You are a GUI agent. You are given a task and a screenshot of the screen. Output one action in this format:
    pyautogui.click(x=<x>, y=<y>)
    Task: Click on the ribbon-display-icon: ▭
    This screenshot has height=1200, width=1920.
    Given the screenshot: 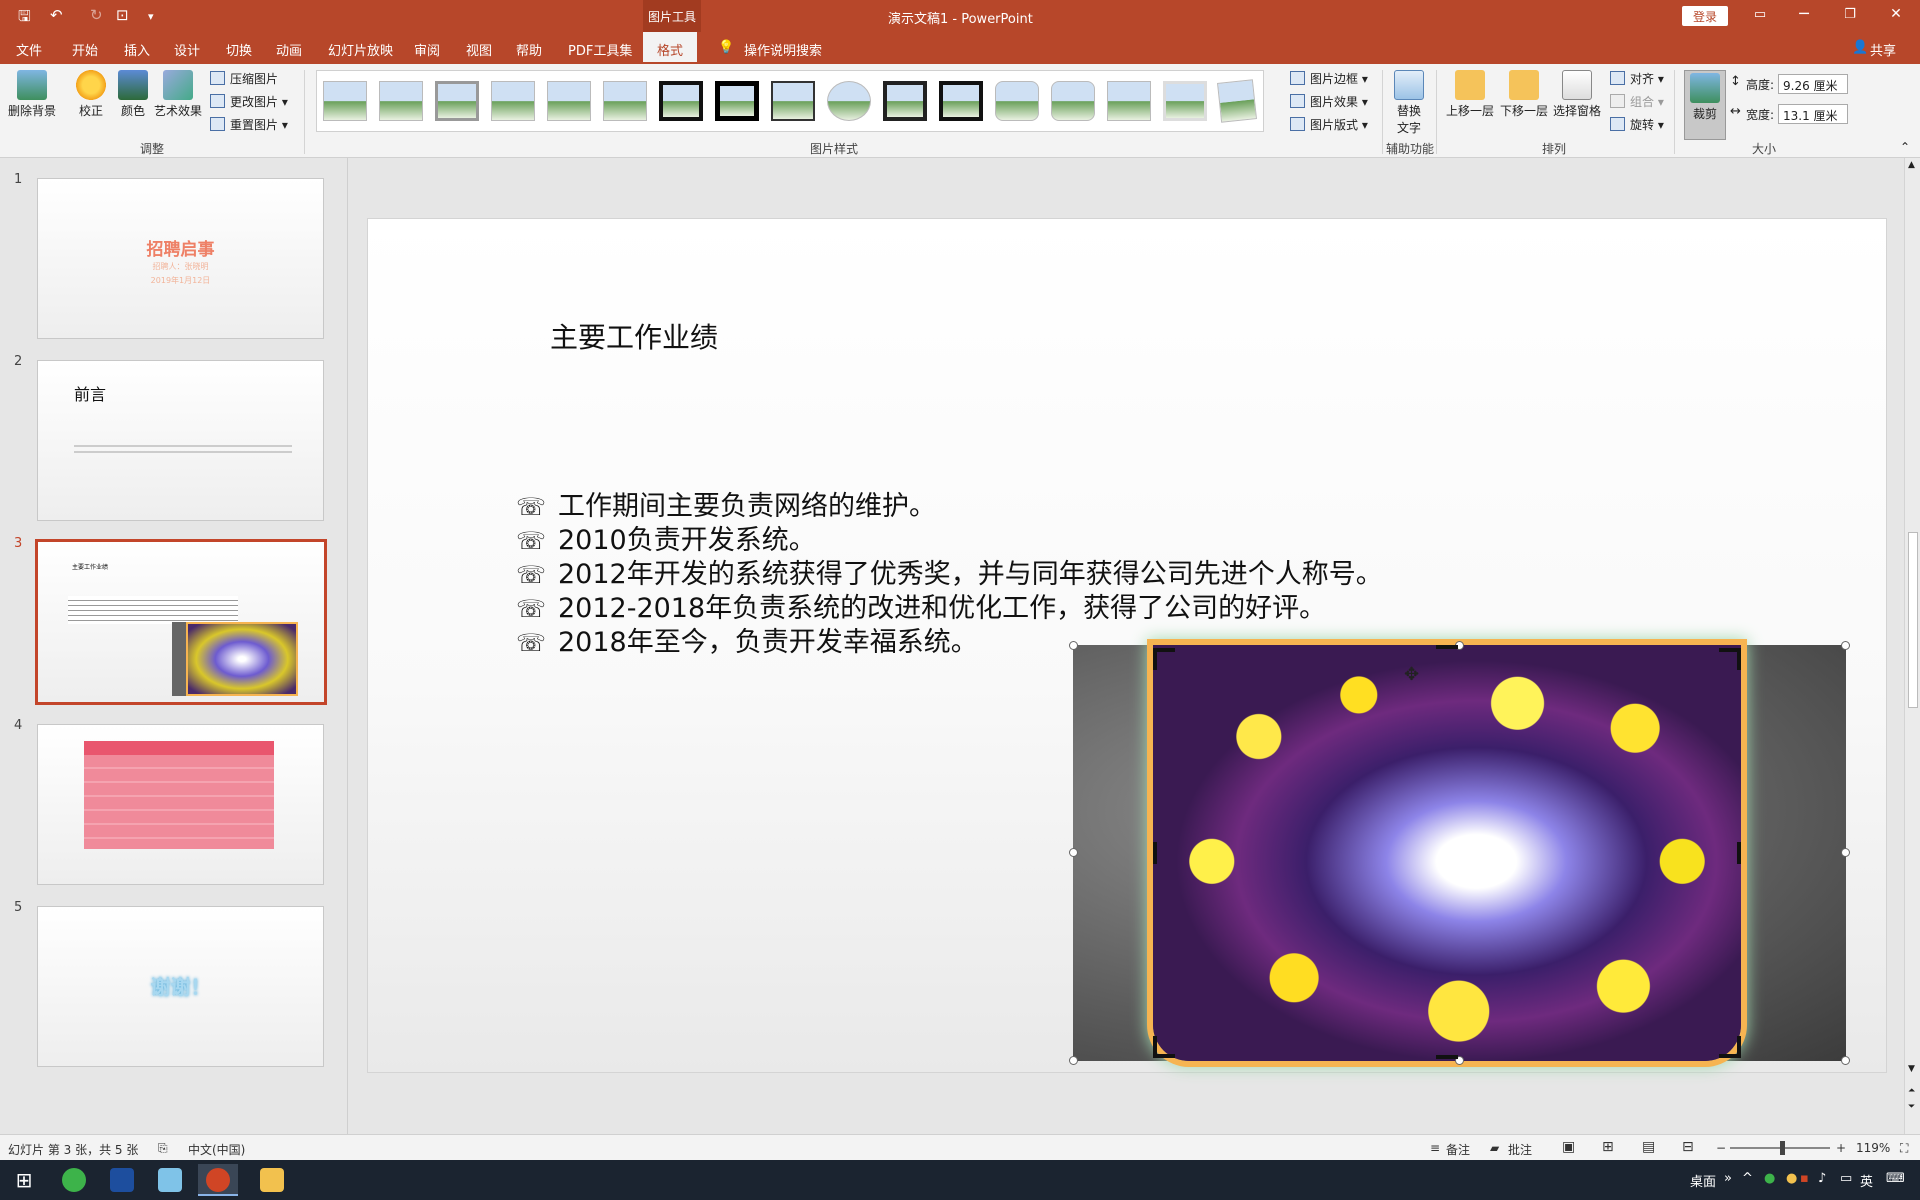 What is the action you would take?
    pyautogui.click(x=1760, y=19)
    